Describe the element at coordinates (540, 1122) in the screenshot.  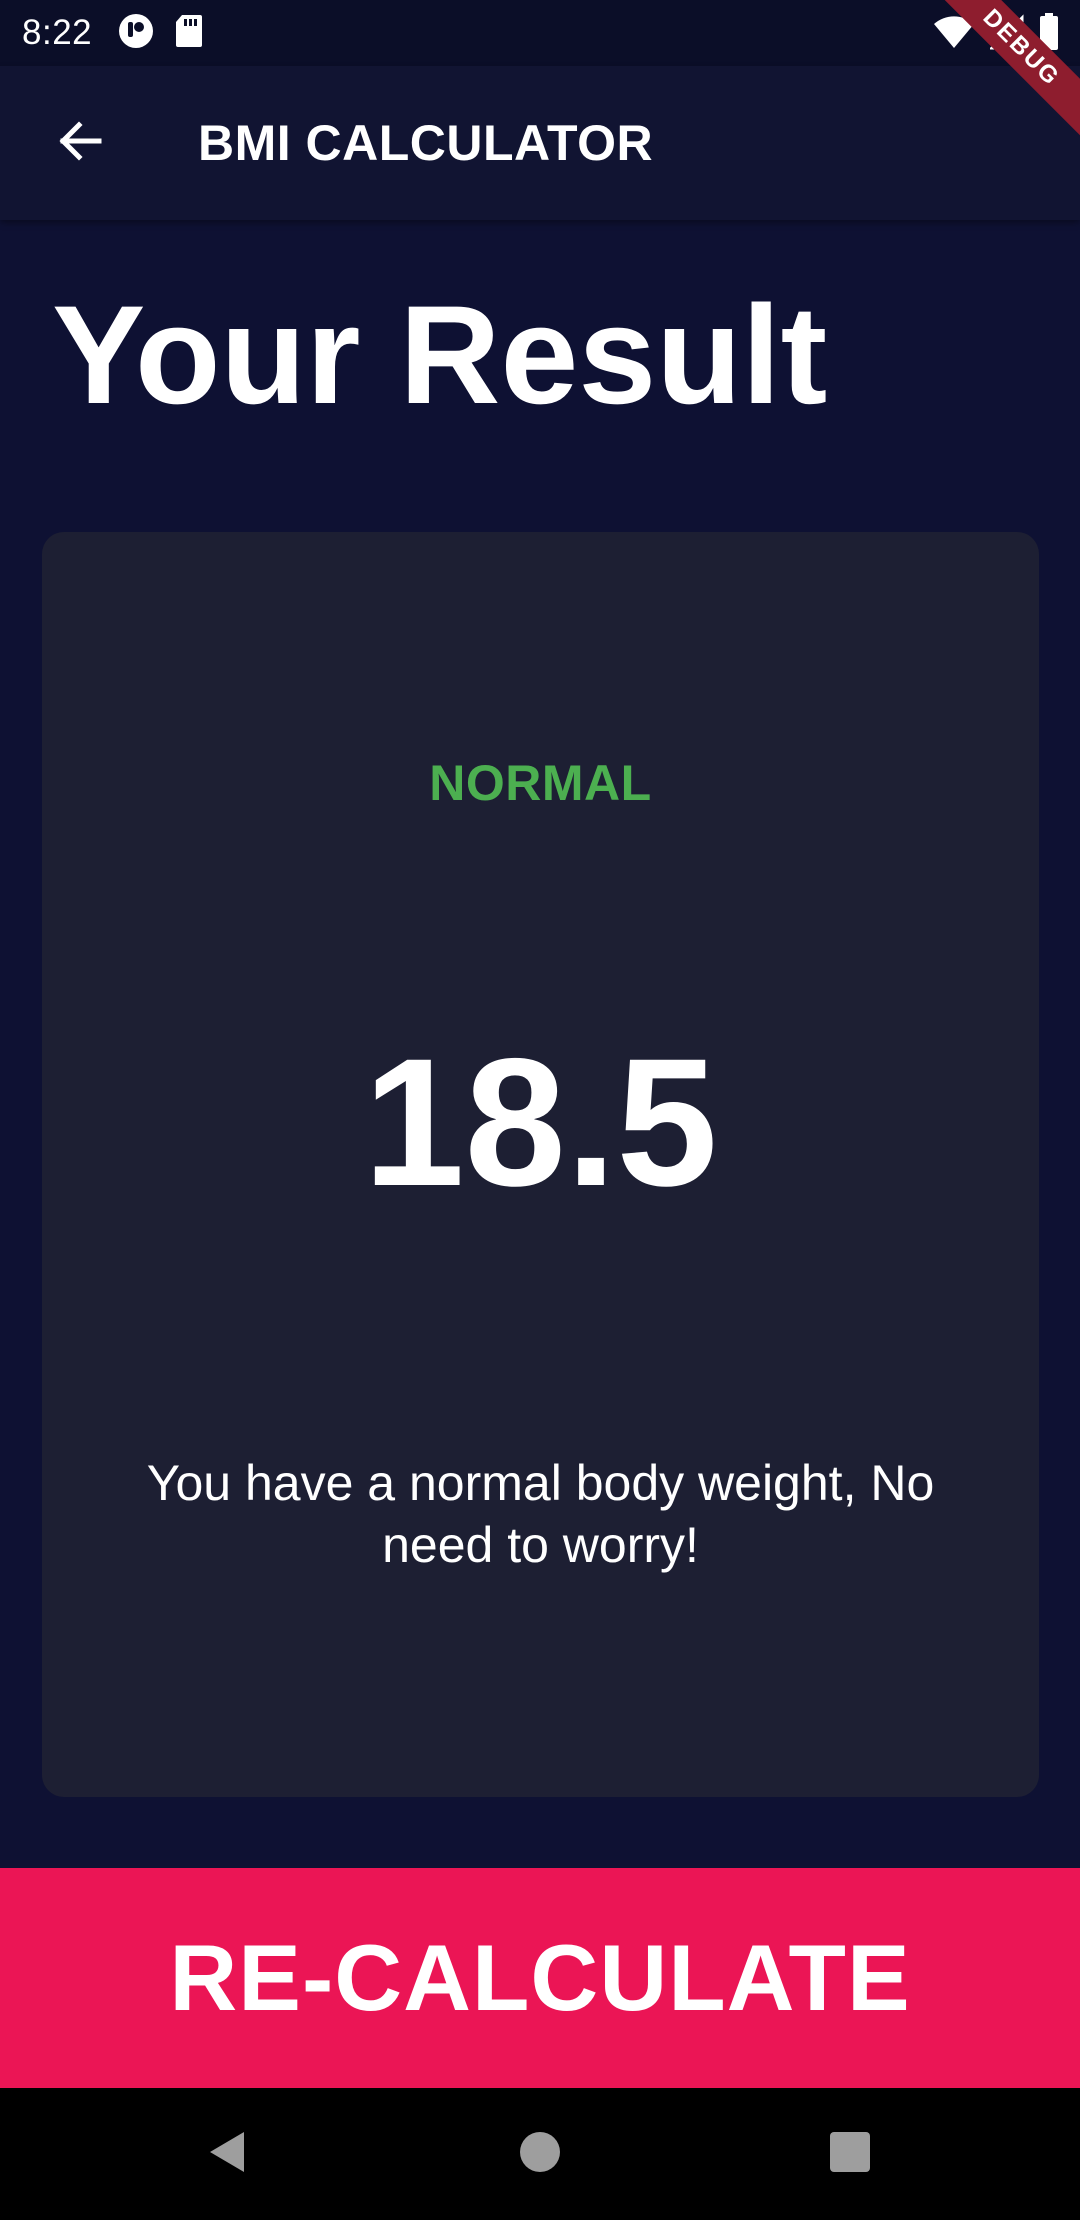
I see `bmi-value: 18.5` at that location.